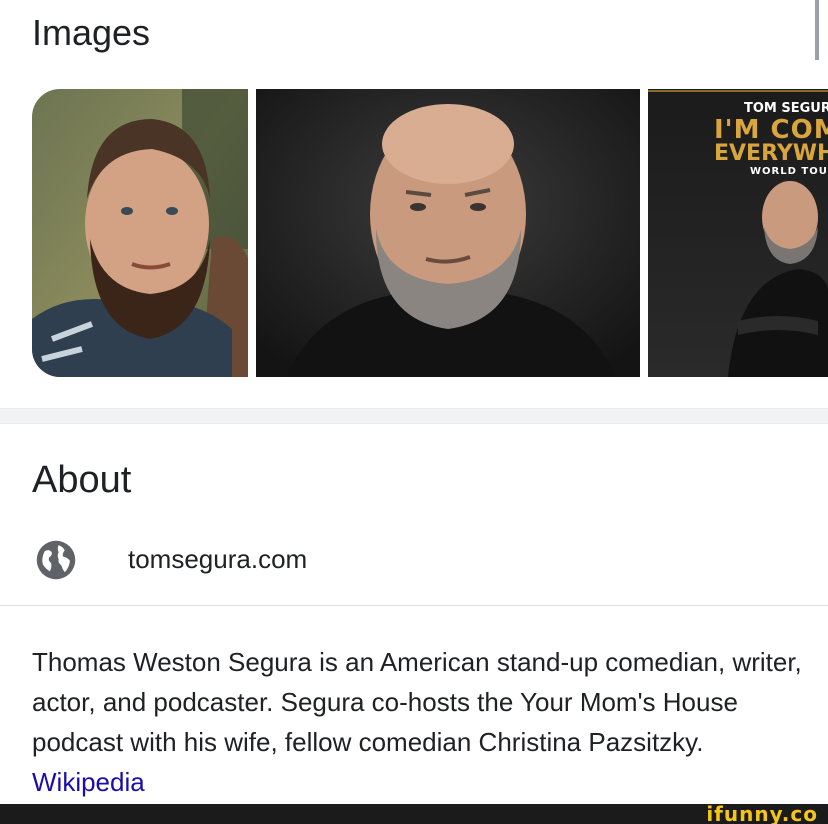  I want to click on section-divider, so click(414, 416).